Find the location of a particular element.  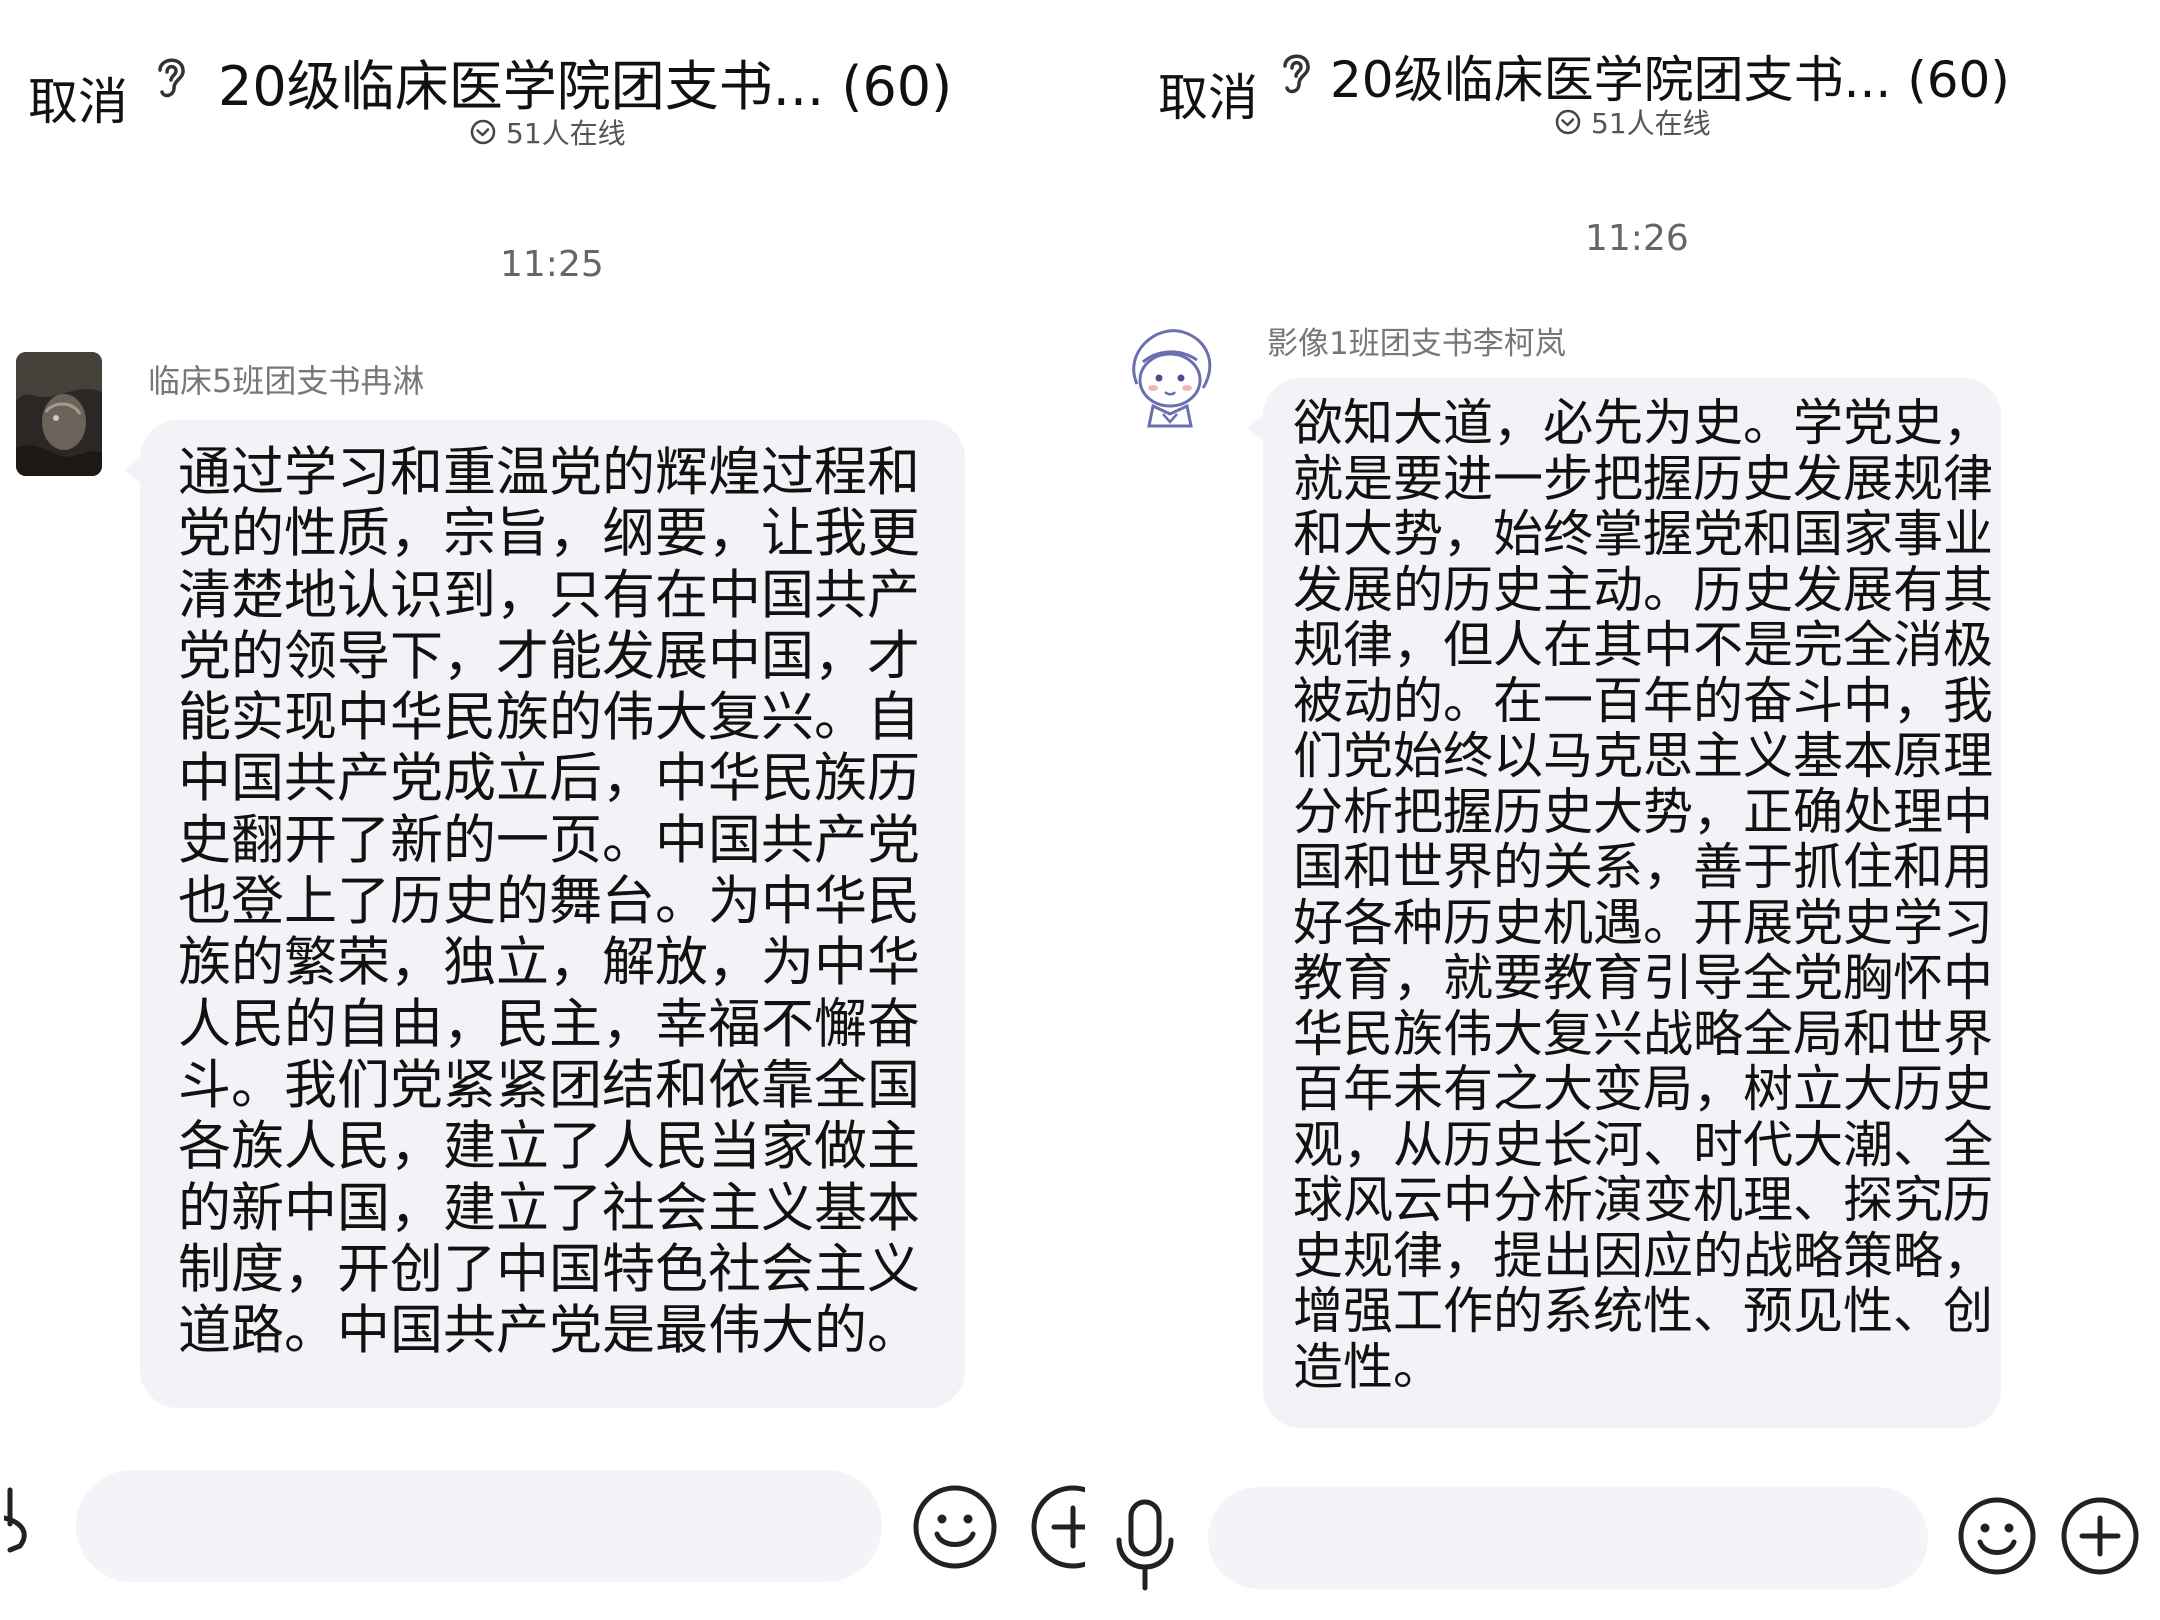

chat-title: 20级临床医学院团支书... (60) is located at coordinates (585, 86).